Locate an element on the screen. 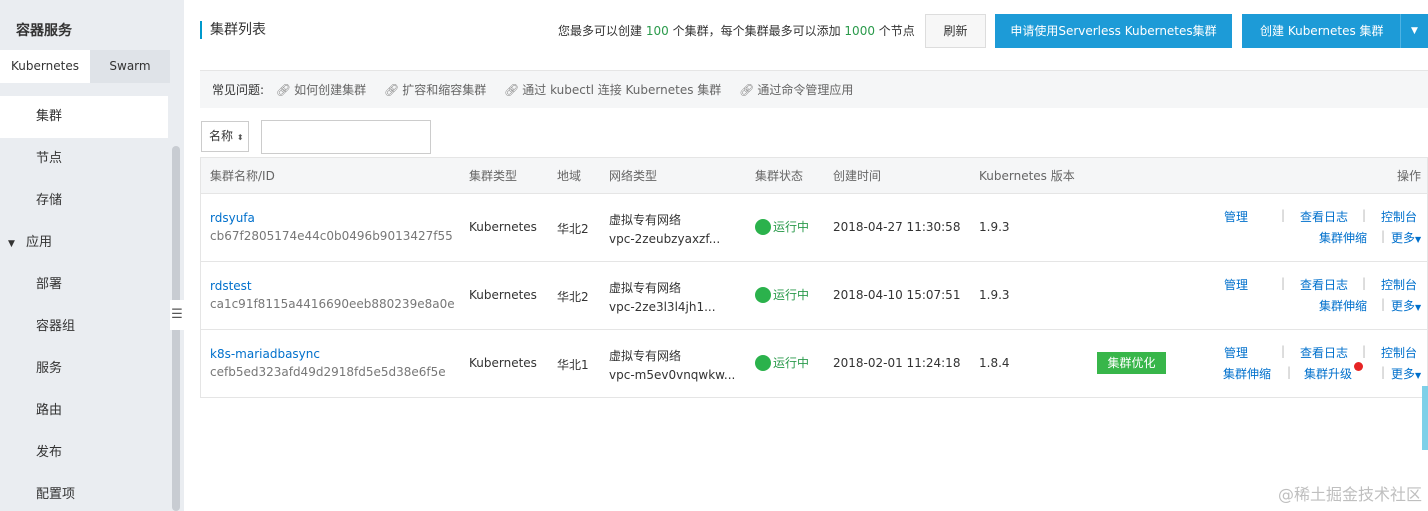 The height and width of the screenshot is (511, 1428). sidebar-item-services: 服务 is located at coordinates (84, 369).